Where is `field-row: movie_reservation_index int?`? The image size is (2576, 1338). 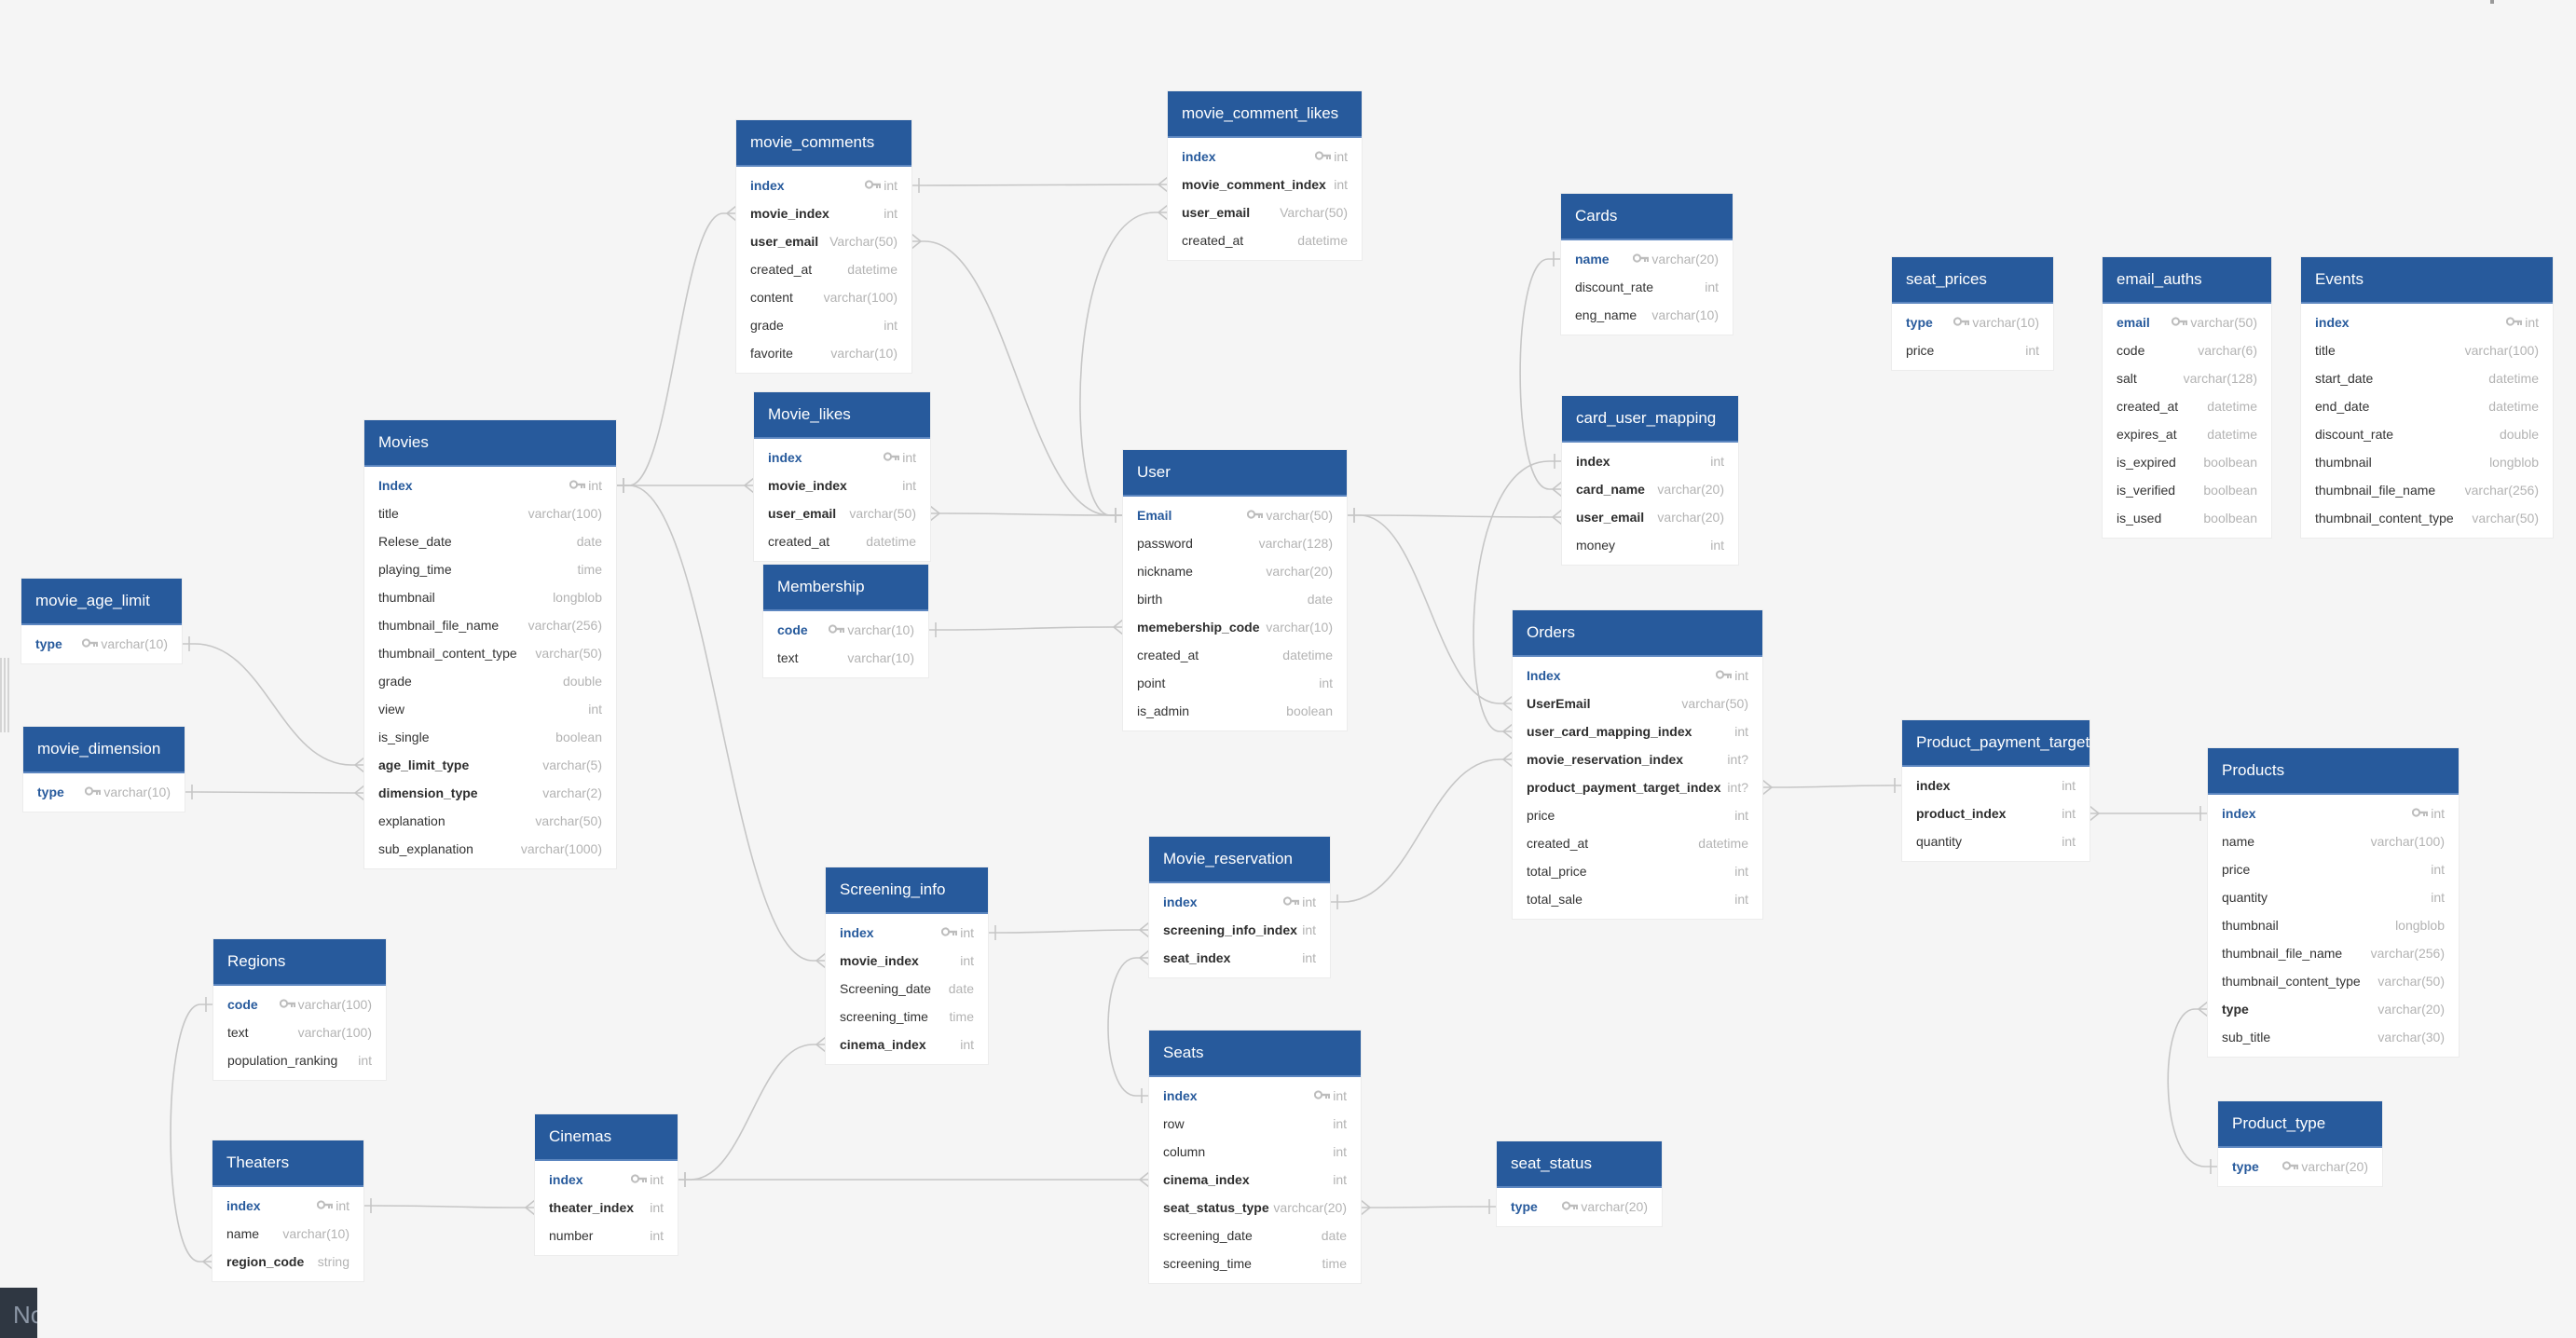 field-row: movie_reservation_index int? is located at coordinates (1637, 759).